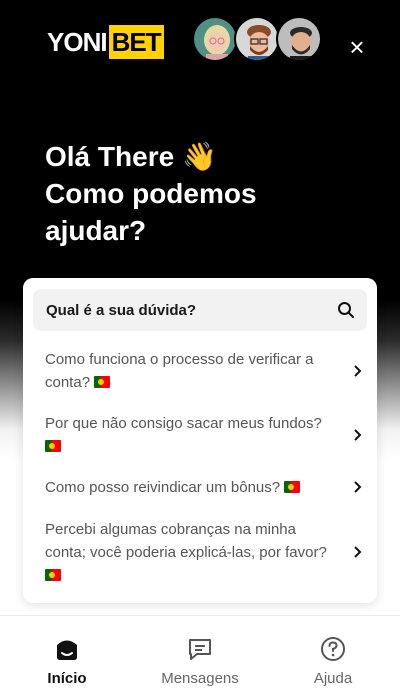  I want to click on bottom-navigation: Início Mensagens Ajuda, so click(200, 657).